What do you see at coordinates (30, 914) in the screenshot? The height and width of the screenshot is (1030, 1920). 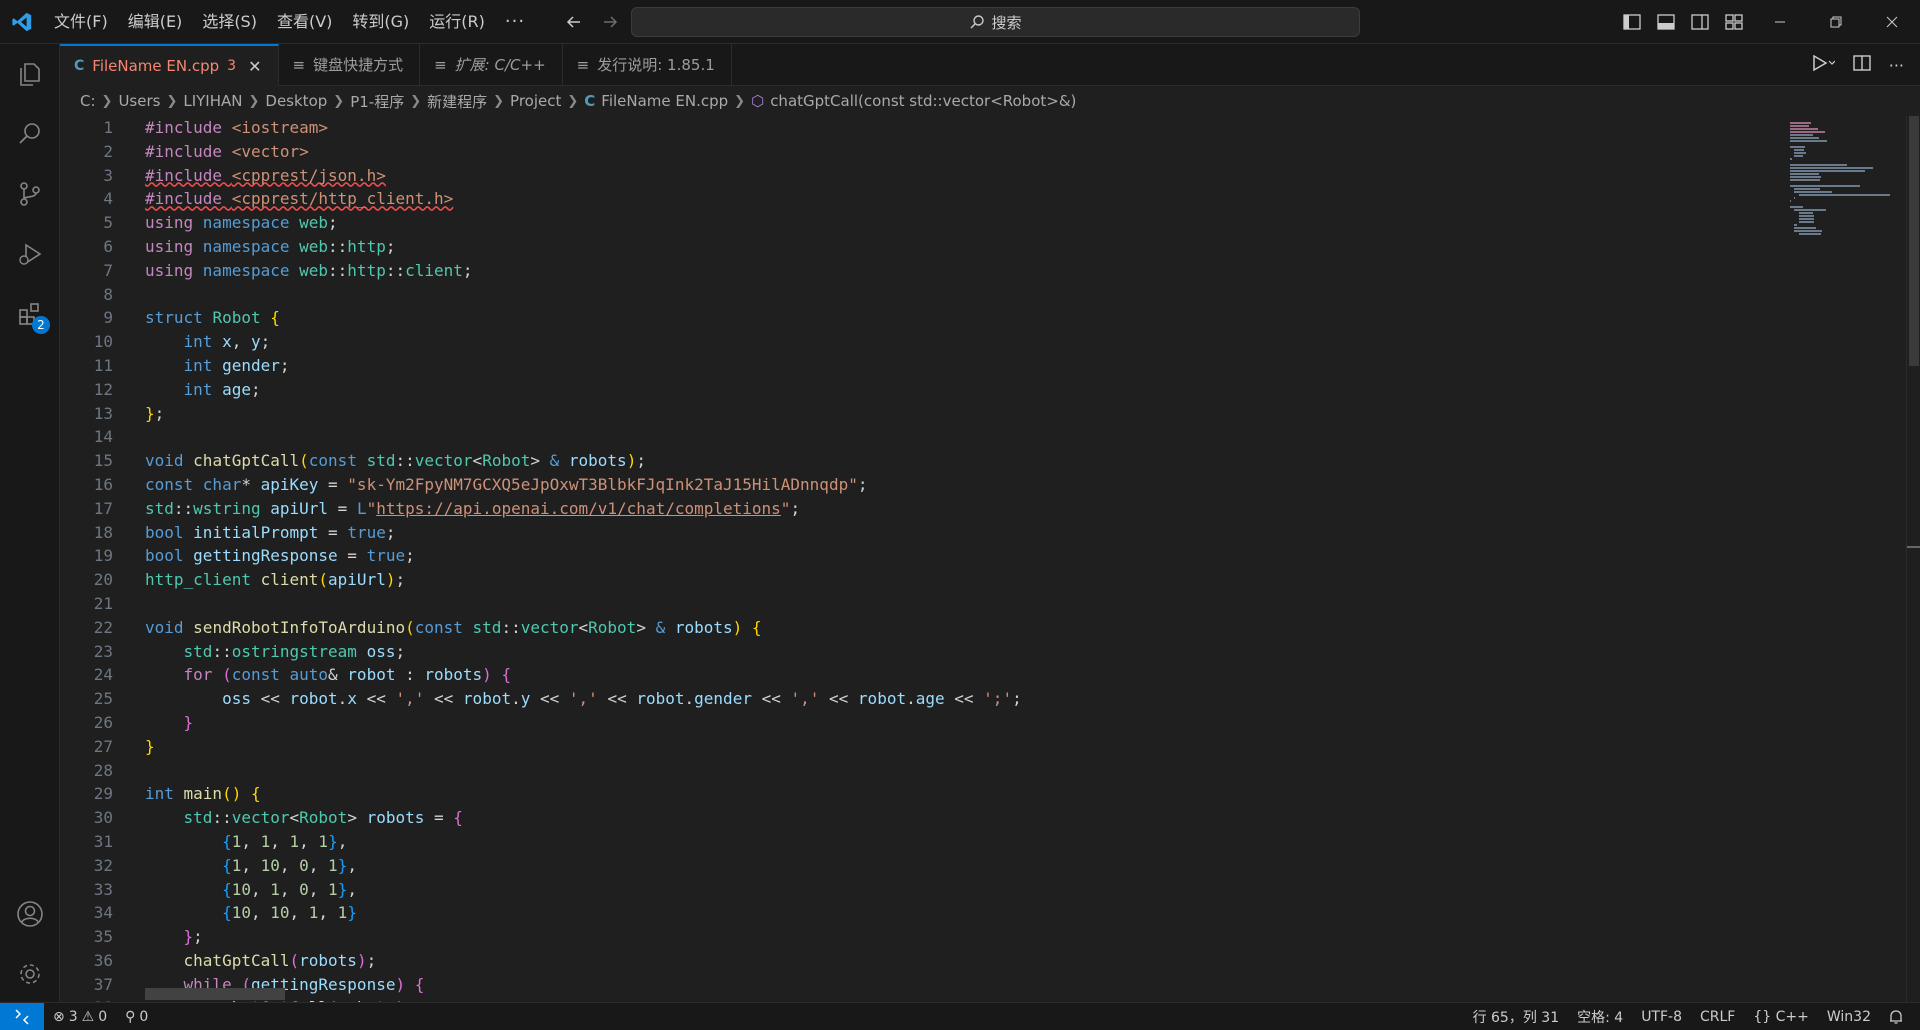 I see `accounts-icon` at bounding box center [30, 914].